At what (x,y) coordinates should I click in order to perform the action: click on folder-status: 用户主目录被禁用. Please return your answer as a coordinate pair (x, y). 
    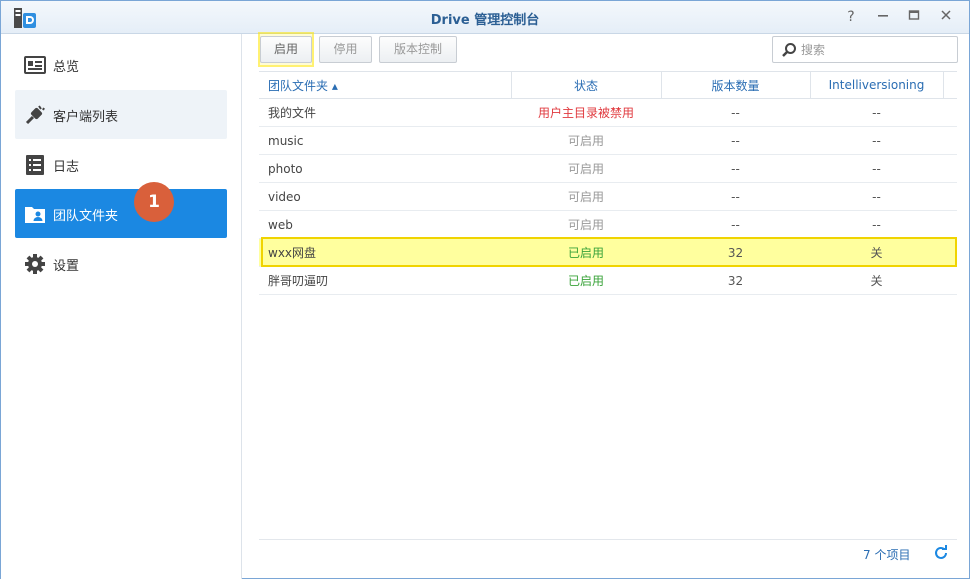
    Looking at the image, I should click on (586, 112).